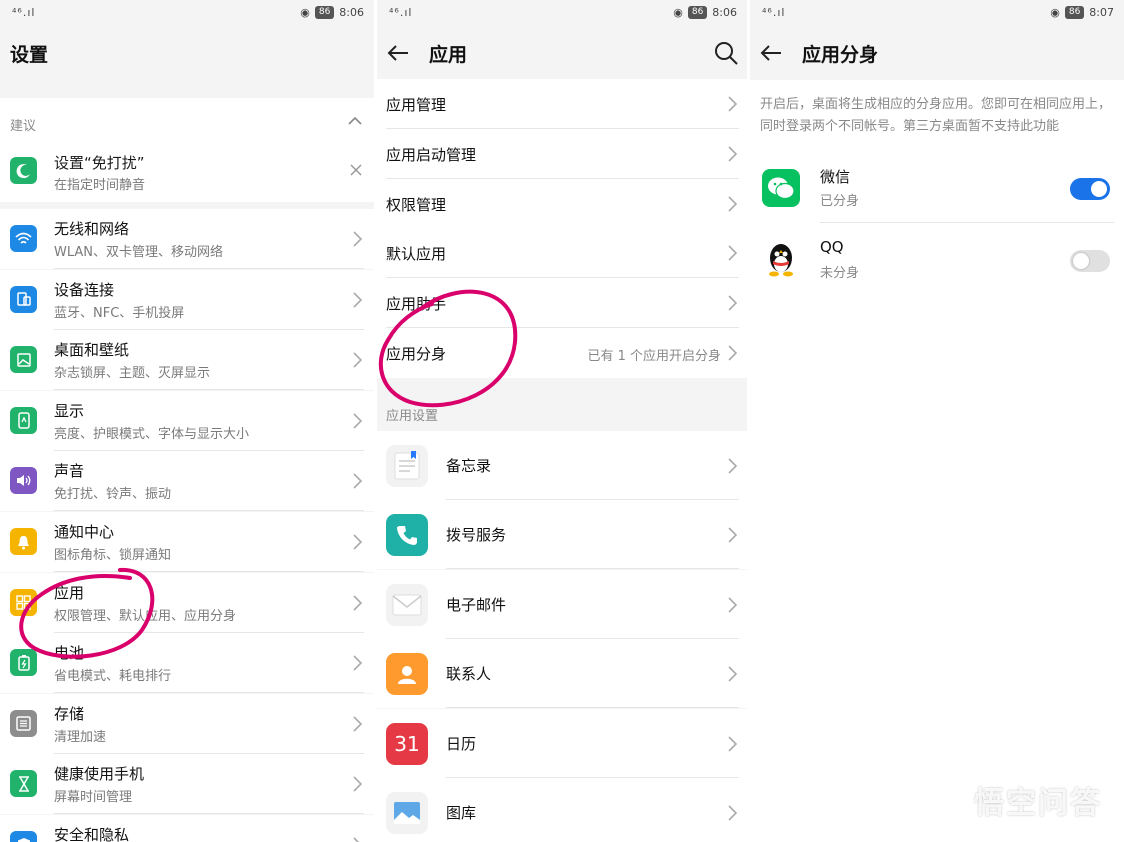 This screenshot has height=842, width=1124. What do you see at coordinates (23, 541) in the screenshot?
I see `bell-icon` at bounding box center [23, 541].